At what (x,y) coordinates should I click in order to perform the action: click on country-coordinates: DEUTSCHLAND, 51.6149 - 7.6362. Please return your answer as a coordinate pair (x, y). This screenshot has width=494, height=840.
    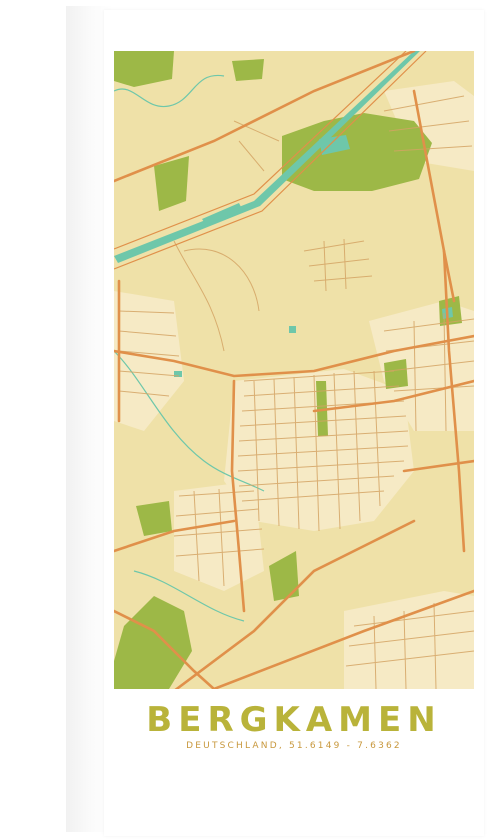
    Looking at the image, I should click on (294, 746).